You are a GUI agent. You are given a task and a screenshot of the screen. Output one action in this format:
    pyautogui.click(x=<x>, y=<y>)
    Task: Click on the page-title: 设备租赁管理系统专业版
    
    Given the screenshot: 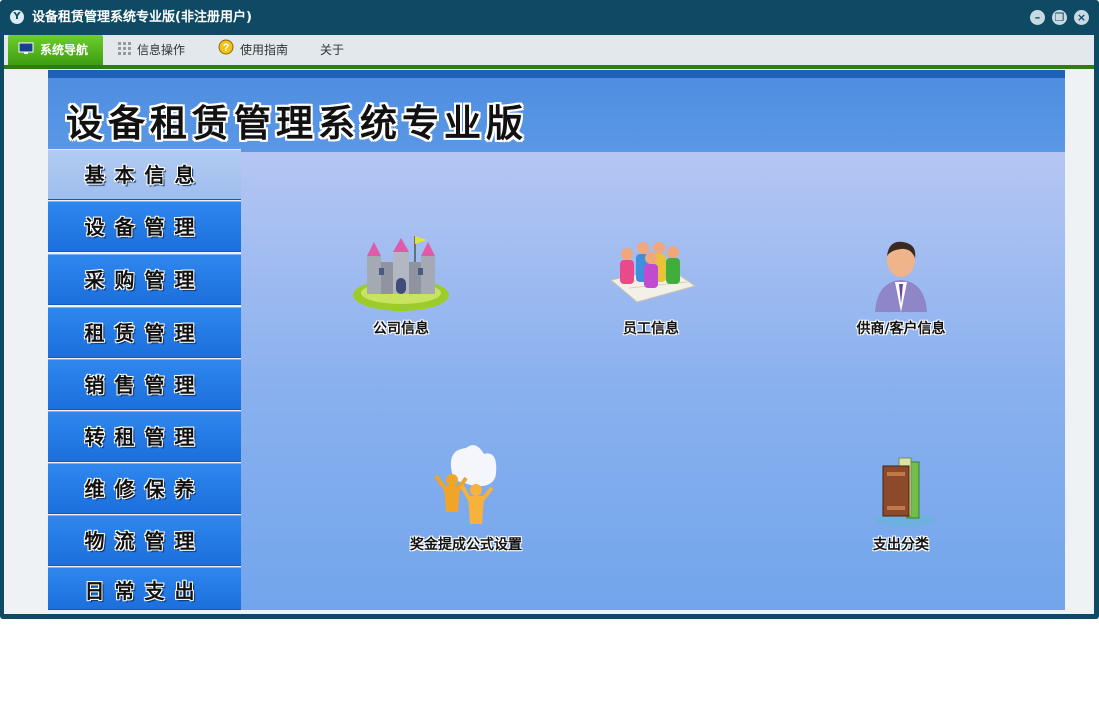 What is the action you would take?
    pyautogui.click(x=297, y=123)
    